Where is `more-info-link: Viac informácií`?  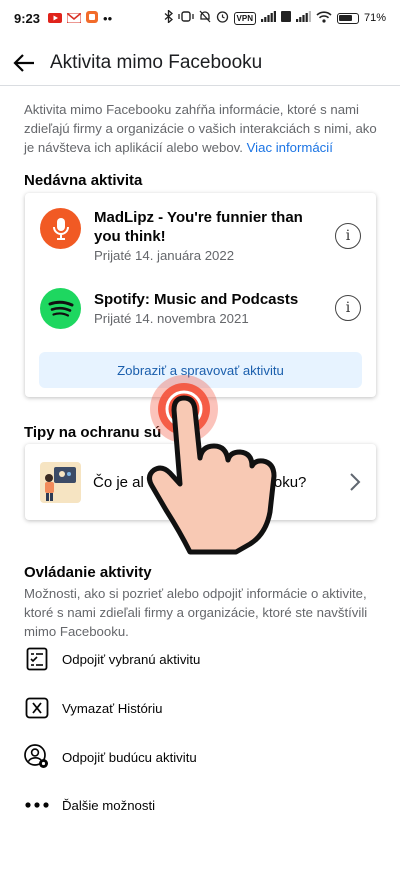
more-info-link: Viac informácií is located at coordinates (290, 147).